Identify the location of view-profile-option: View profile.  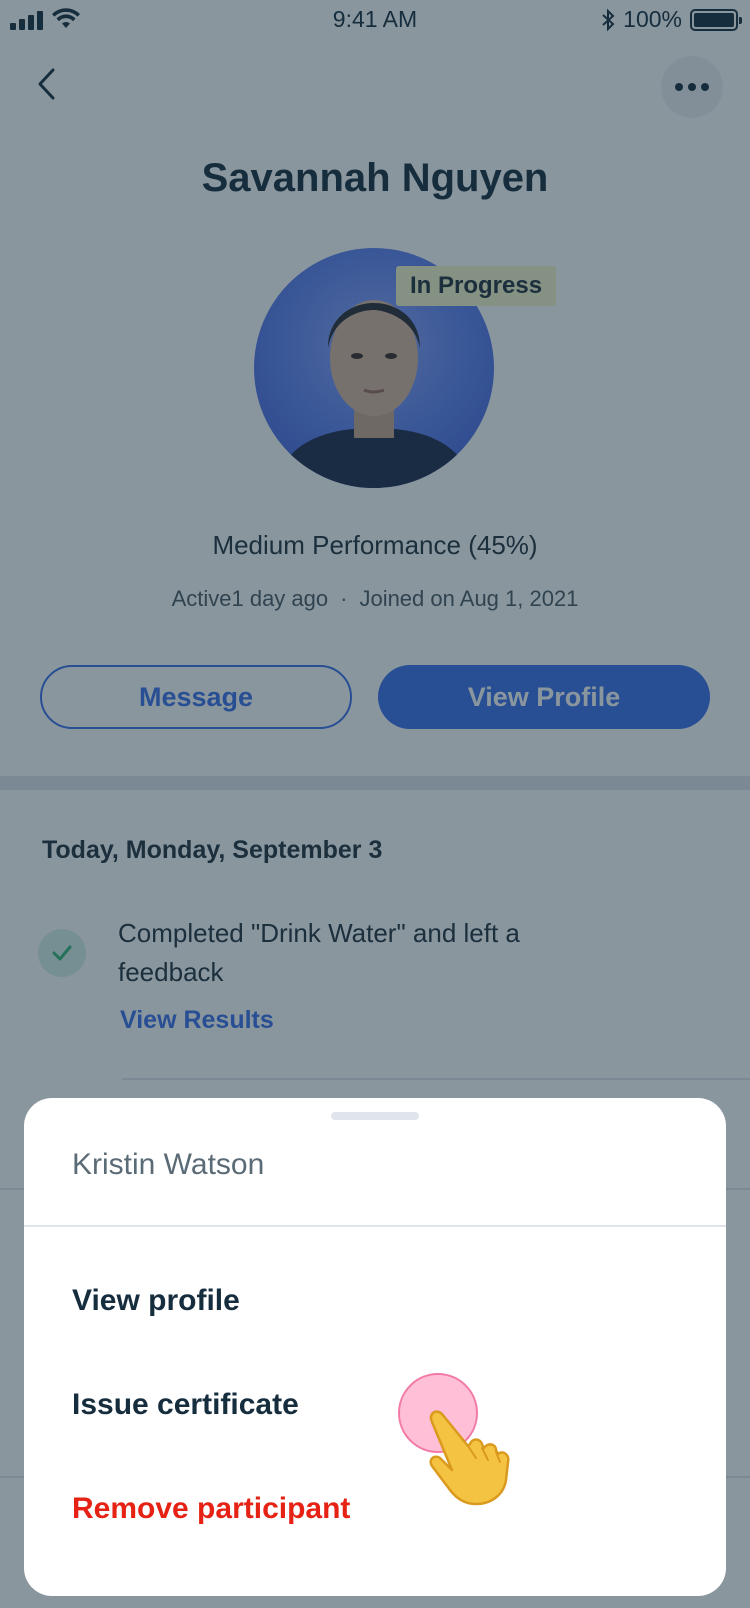
(156, 1301).